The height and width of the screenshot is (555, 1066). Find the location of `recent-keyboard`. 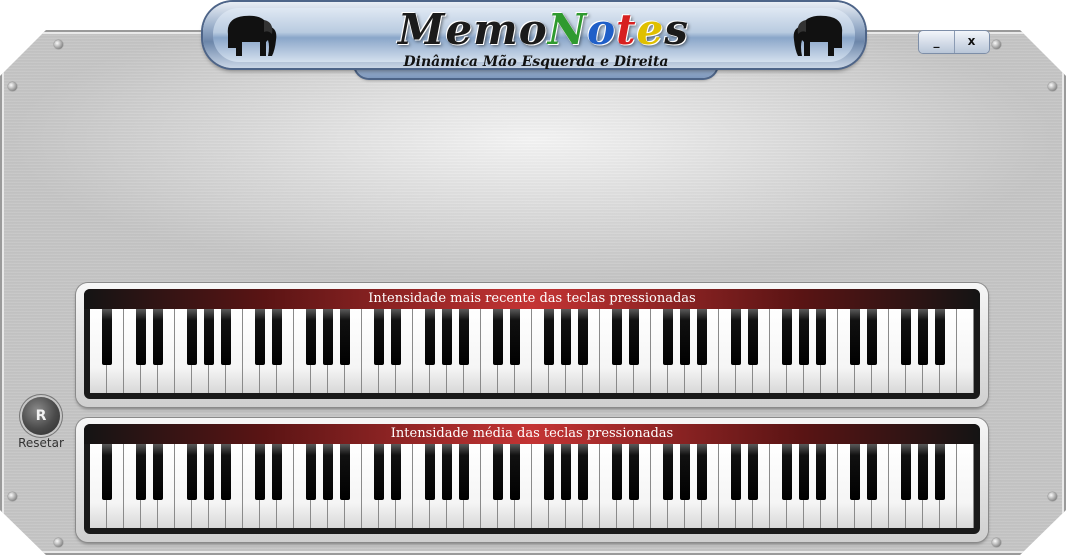

recent-keyboard is located at coordinates (532, 351).